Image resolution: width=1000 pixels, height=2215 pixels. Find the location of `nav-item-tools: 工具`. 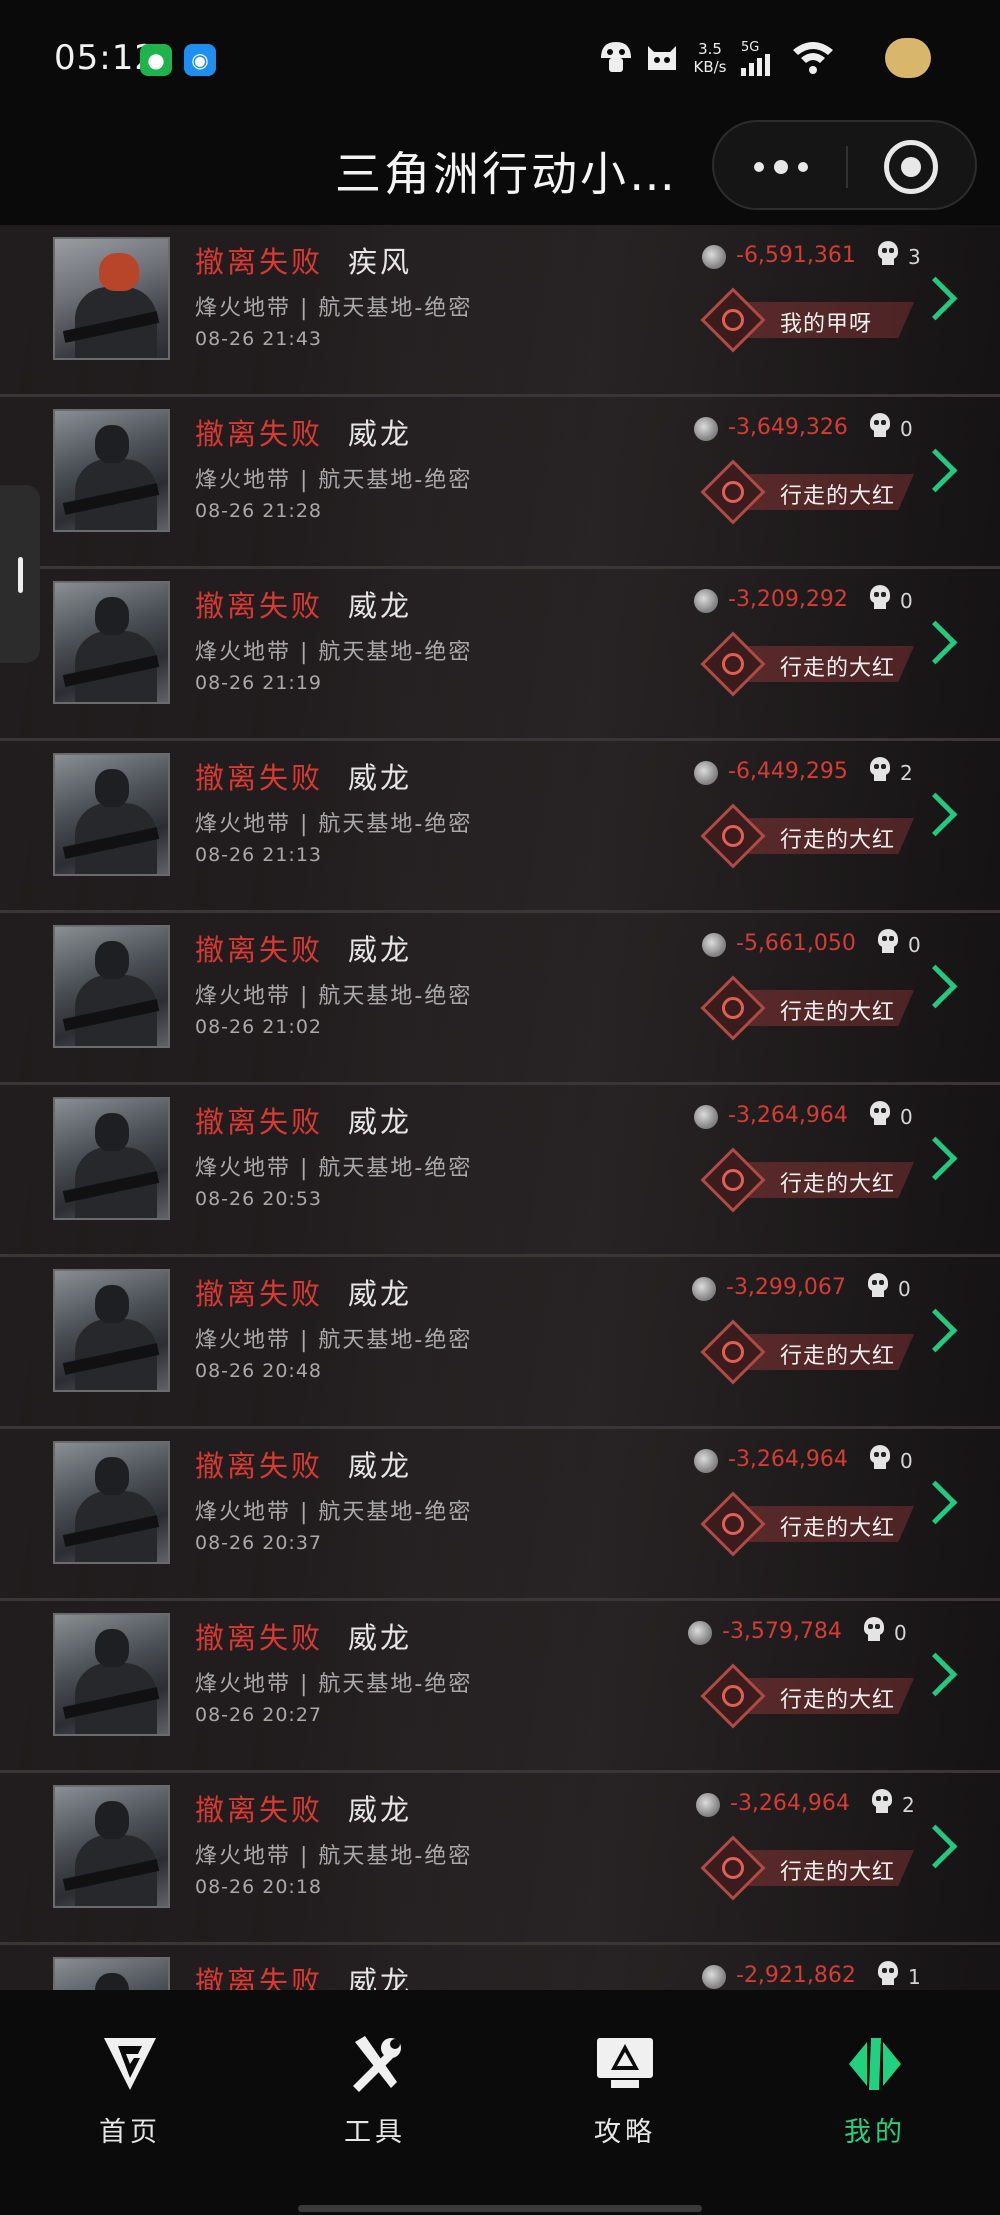

nav-item-tools: 工具 is located at coordinates (375, 2092).